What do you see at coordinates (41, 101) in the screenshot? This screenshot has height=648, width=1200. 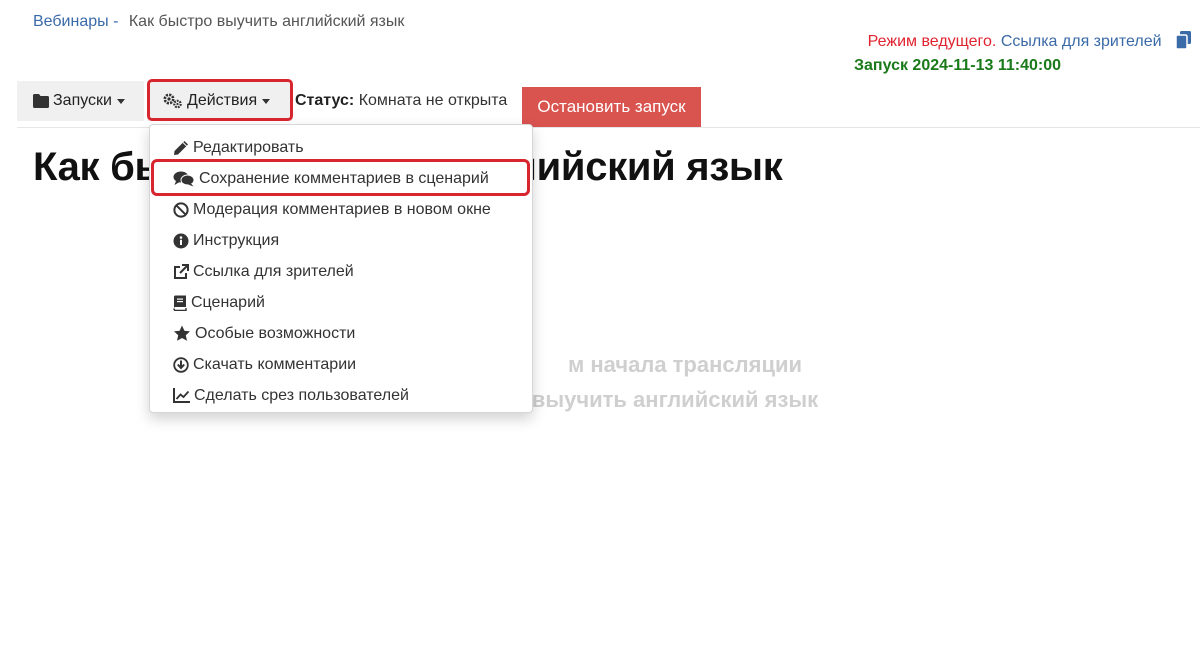 I see `folder-icon` at bounding box center [41, 101].